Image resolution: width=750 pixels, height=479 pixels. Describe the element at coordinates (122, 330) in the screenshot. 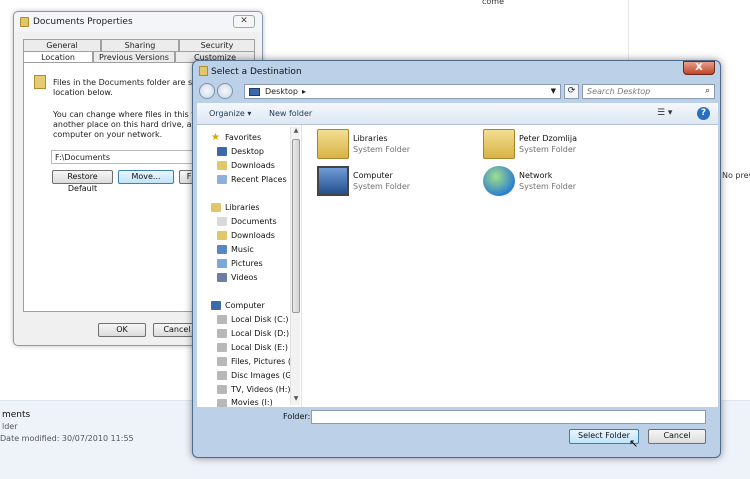

I see `ok-button: OK` at that location.